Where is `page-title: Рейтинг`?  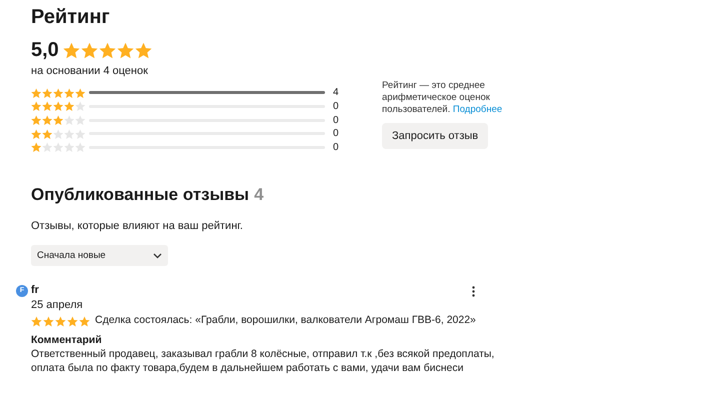
page-title: Рейтинг is located at coordinates (71, 17).